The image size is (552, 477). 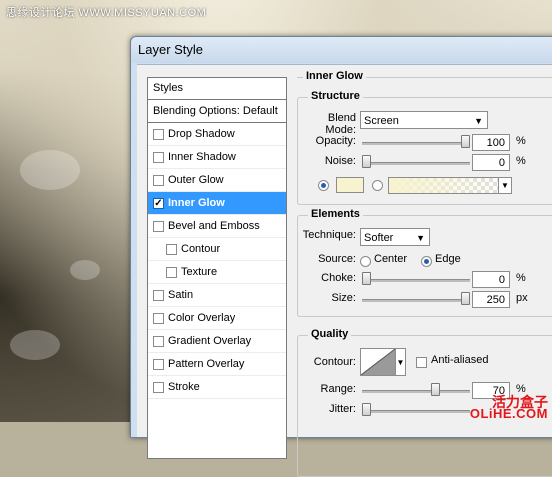 What do you see at coordinates (450, 185) in the screenshot?
I see `gradient-picker: ▼` at bounding box center [450, 185].